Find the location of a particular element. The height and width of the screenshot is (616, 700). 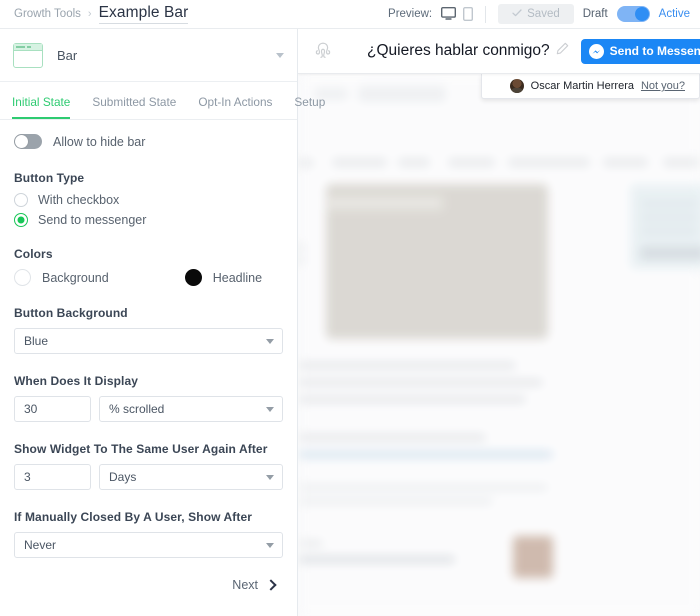

radio-with-checkbox-label: With checkbox is located at coordinates (79, 200).